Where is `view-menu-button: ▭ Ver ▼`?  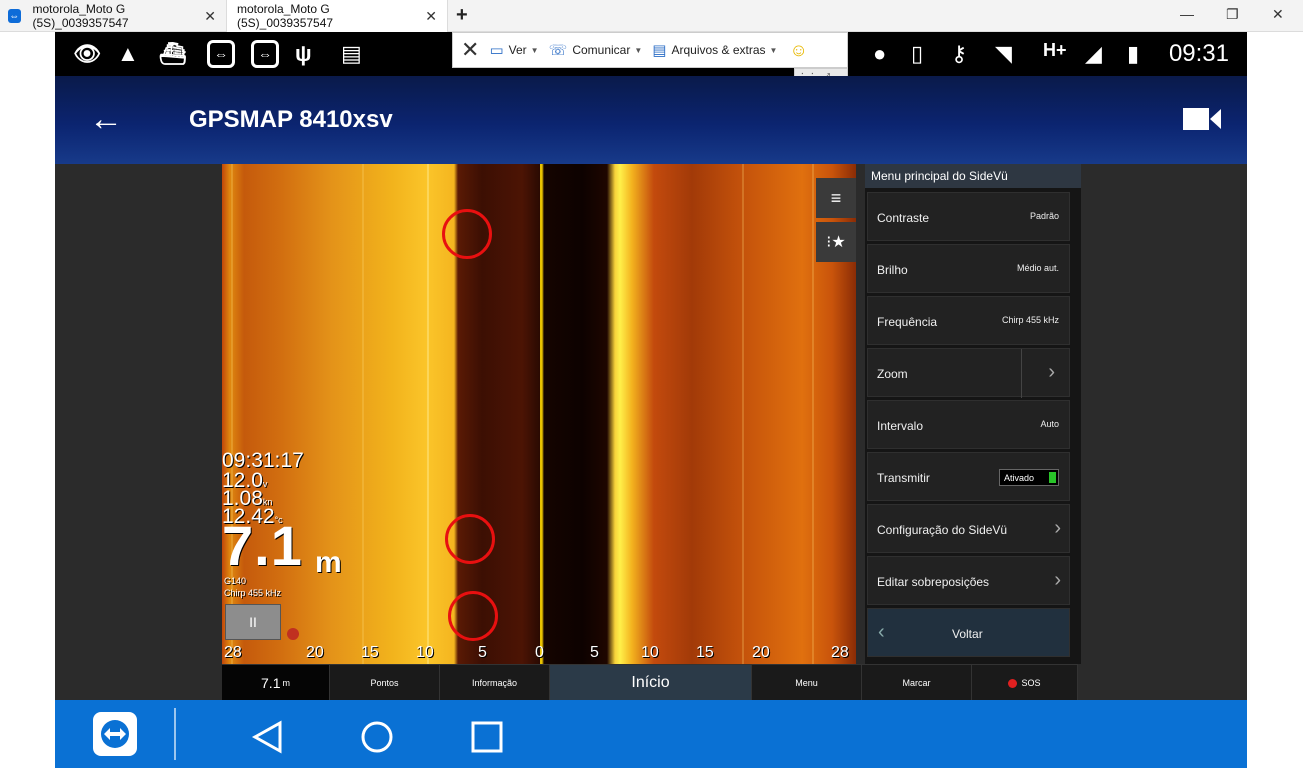 view-menu-button: ▭ Ver ▼ is located at coordinates (513, 50).